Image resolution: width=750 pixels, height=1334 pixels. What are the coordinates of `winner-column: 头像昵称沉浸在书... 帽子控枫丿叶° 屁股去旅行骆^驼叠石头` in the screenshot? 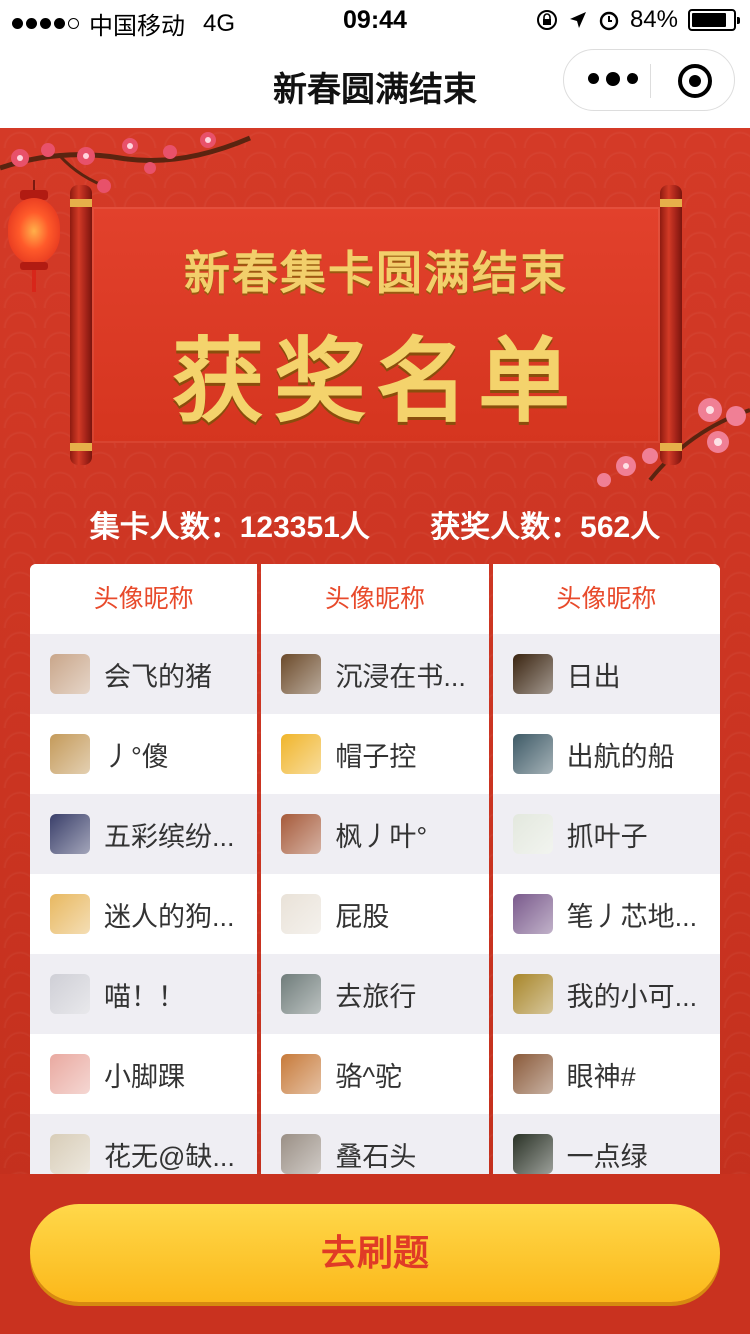 It's located at (375, 869).